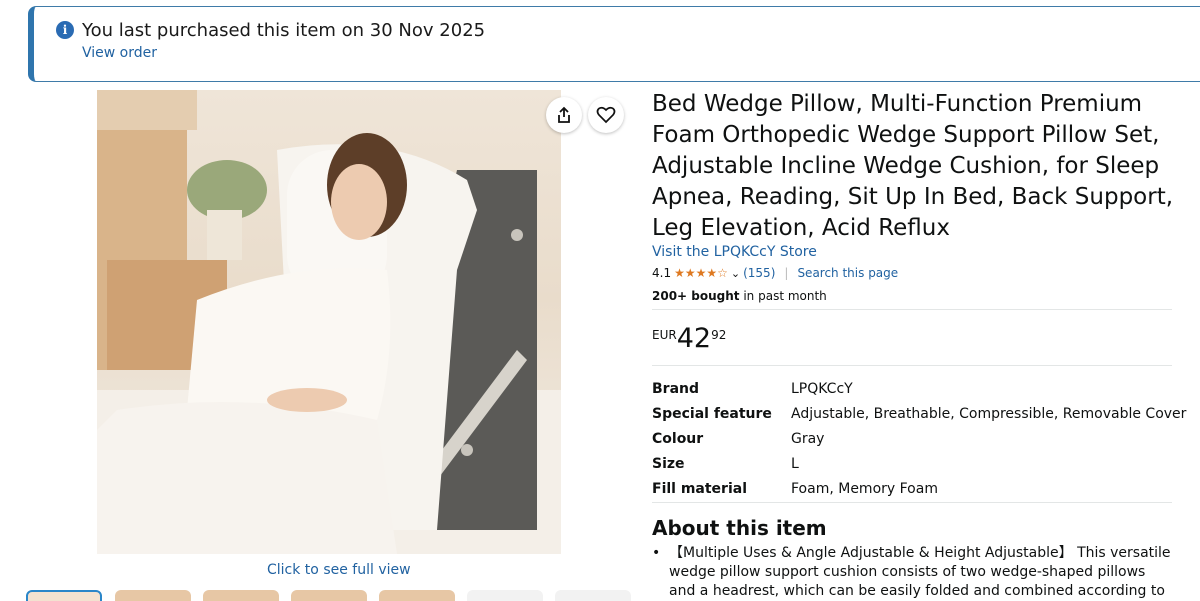 Image resolution: width=1200 pixels, height=601 pixels. I want to click on spec-value: L, so click(795, 463).